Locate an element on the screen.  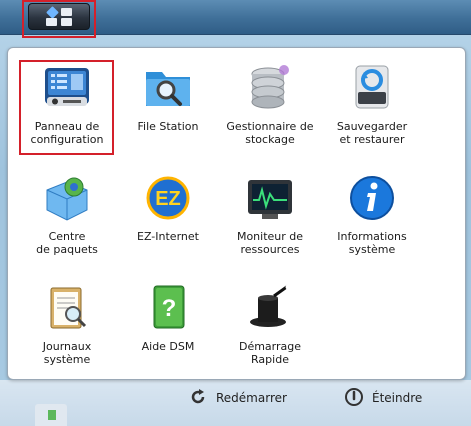
power-icon is located at coordinates (354, 398).